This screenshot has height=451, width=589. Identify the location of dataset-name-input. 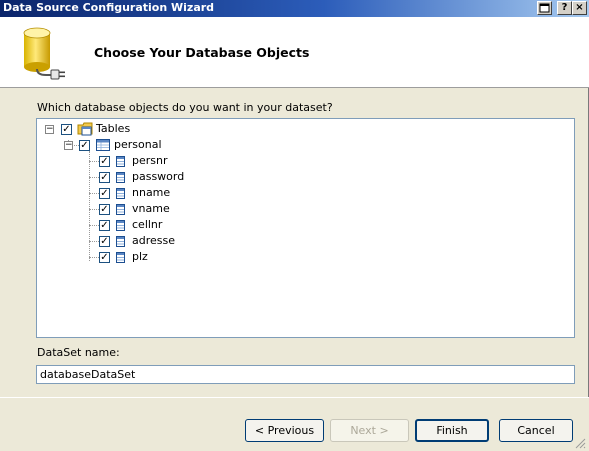
(305, 374).